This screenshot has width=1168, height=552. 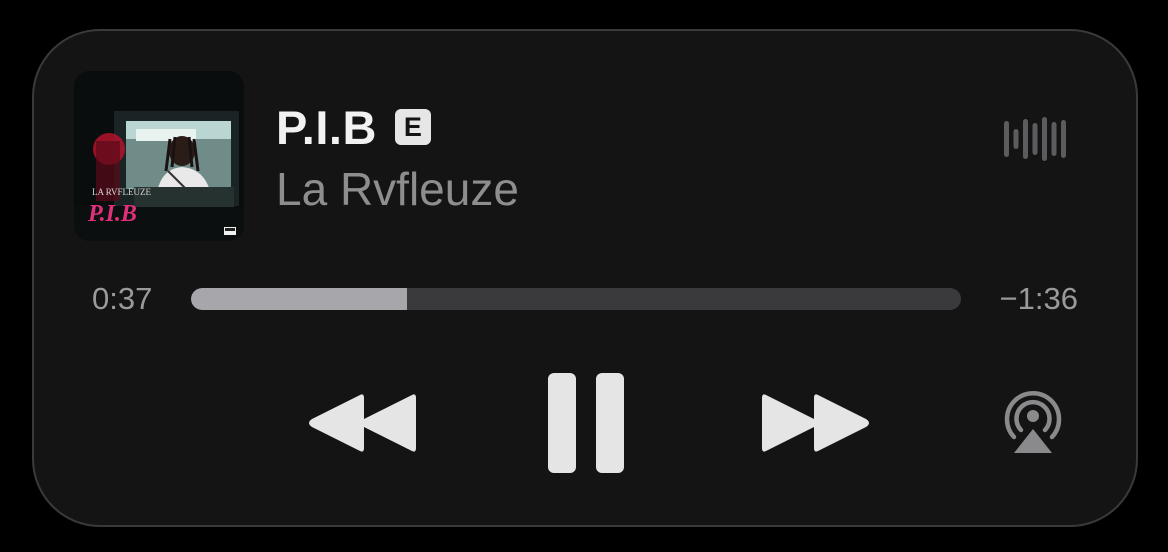 What do you see at coordinates (122, 192) in the screenshot?
I see `album-art-artist-text: LA RVFLEUZE` at bounding box center [122, 192].